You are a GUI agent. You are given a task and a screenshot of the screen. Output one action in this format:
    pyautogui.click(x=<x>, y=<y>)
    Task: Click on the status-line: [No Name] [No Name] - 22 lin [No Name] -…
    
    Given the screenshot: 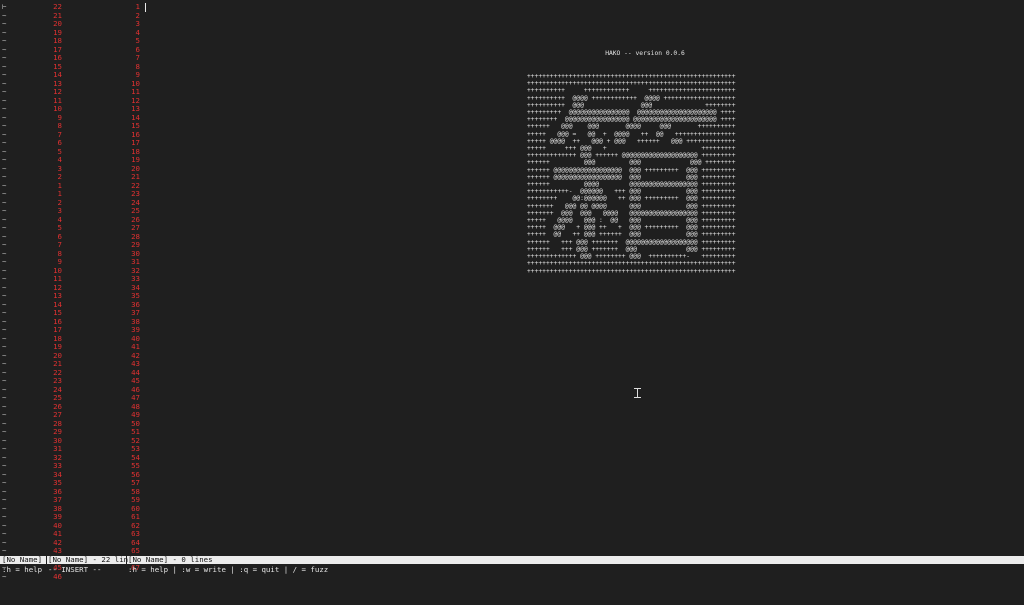 What is the action you would take?
    pyautogui.click(x=512, y=560)
    